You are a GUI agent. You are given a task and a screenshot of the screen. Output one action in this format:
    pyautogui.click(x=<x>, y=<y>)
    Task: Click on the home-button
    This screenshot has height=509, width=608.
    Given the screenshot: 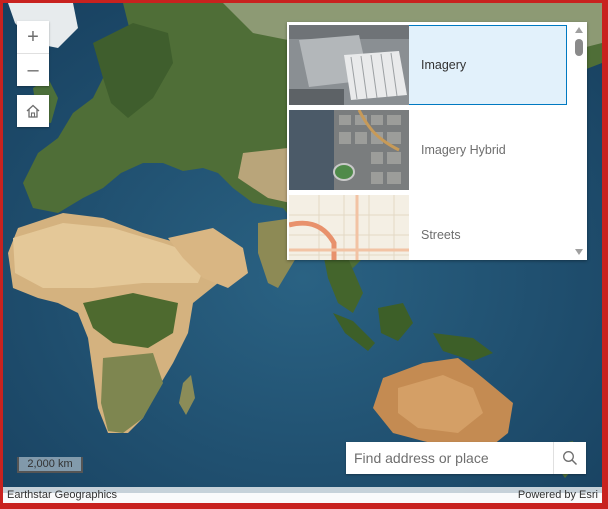 What is the action you would take?
    pyautogui.click(x=33, y=111)
    